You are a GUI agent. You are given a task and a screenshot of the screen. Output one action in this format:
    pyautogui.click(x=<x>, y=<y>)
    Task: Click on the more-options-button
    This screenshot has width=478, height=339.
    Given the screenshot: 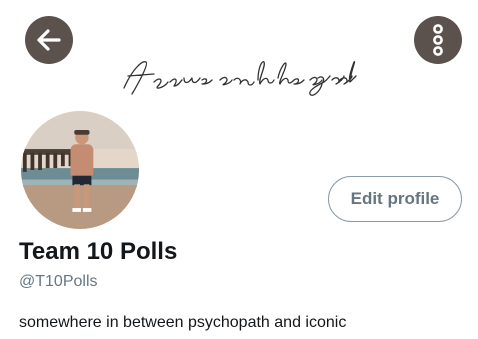 What is the action you would take?
    pyautogui.click(x=438, y=40)
    